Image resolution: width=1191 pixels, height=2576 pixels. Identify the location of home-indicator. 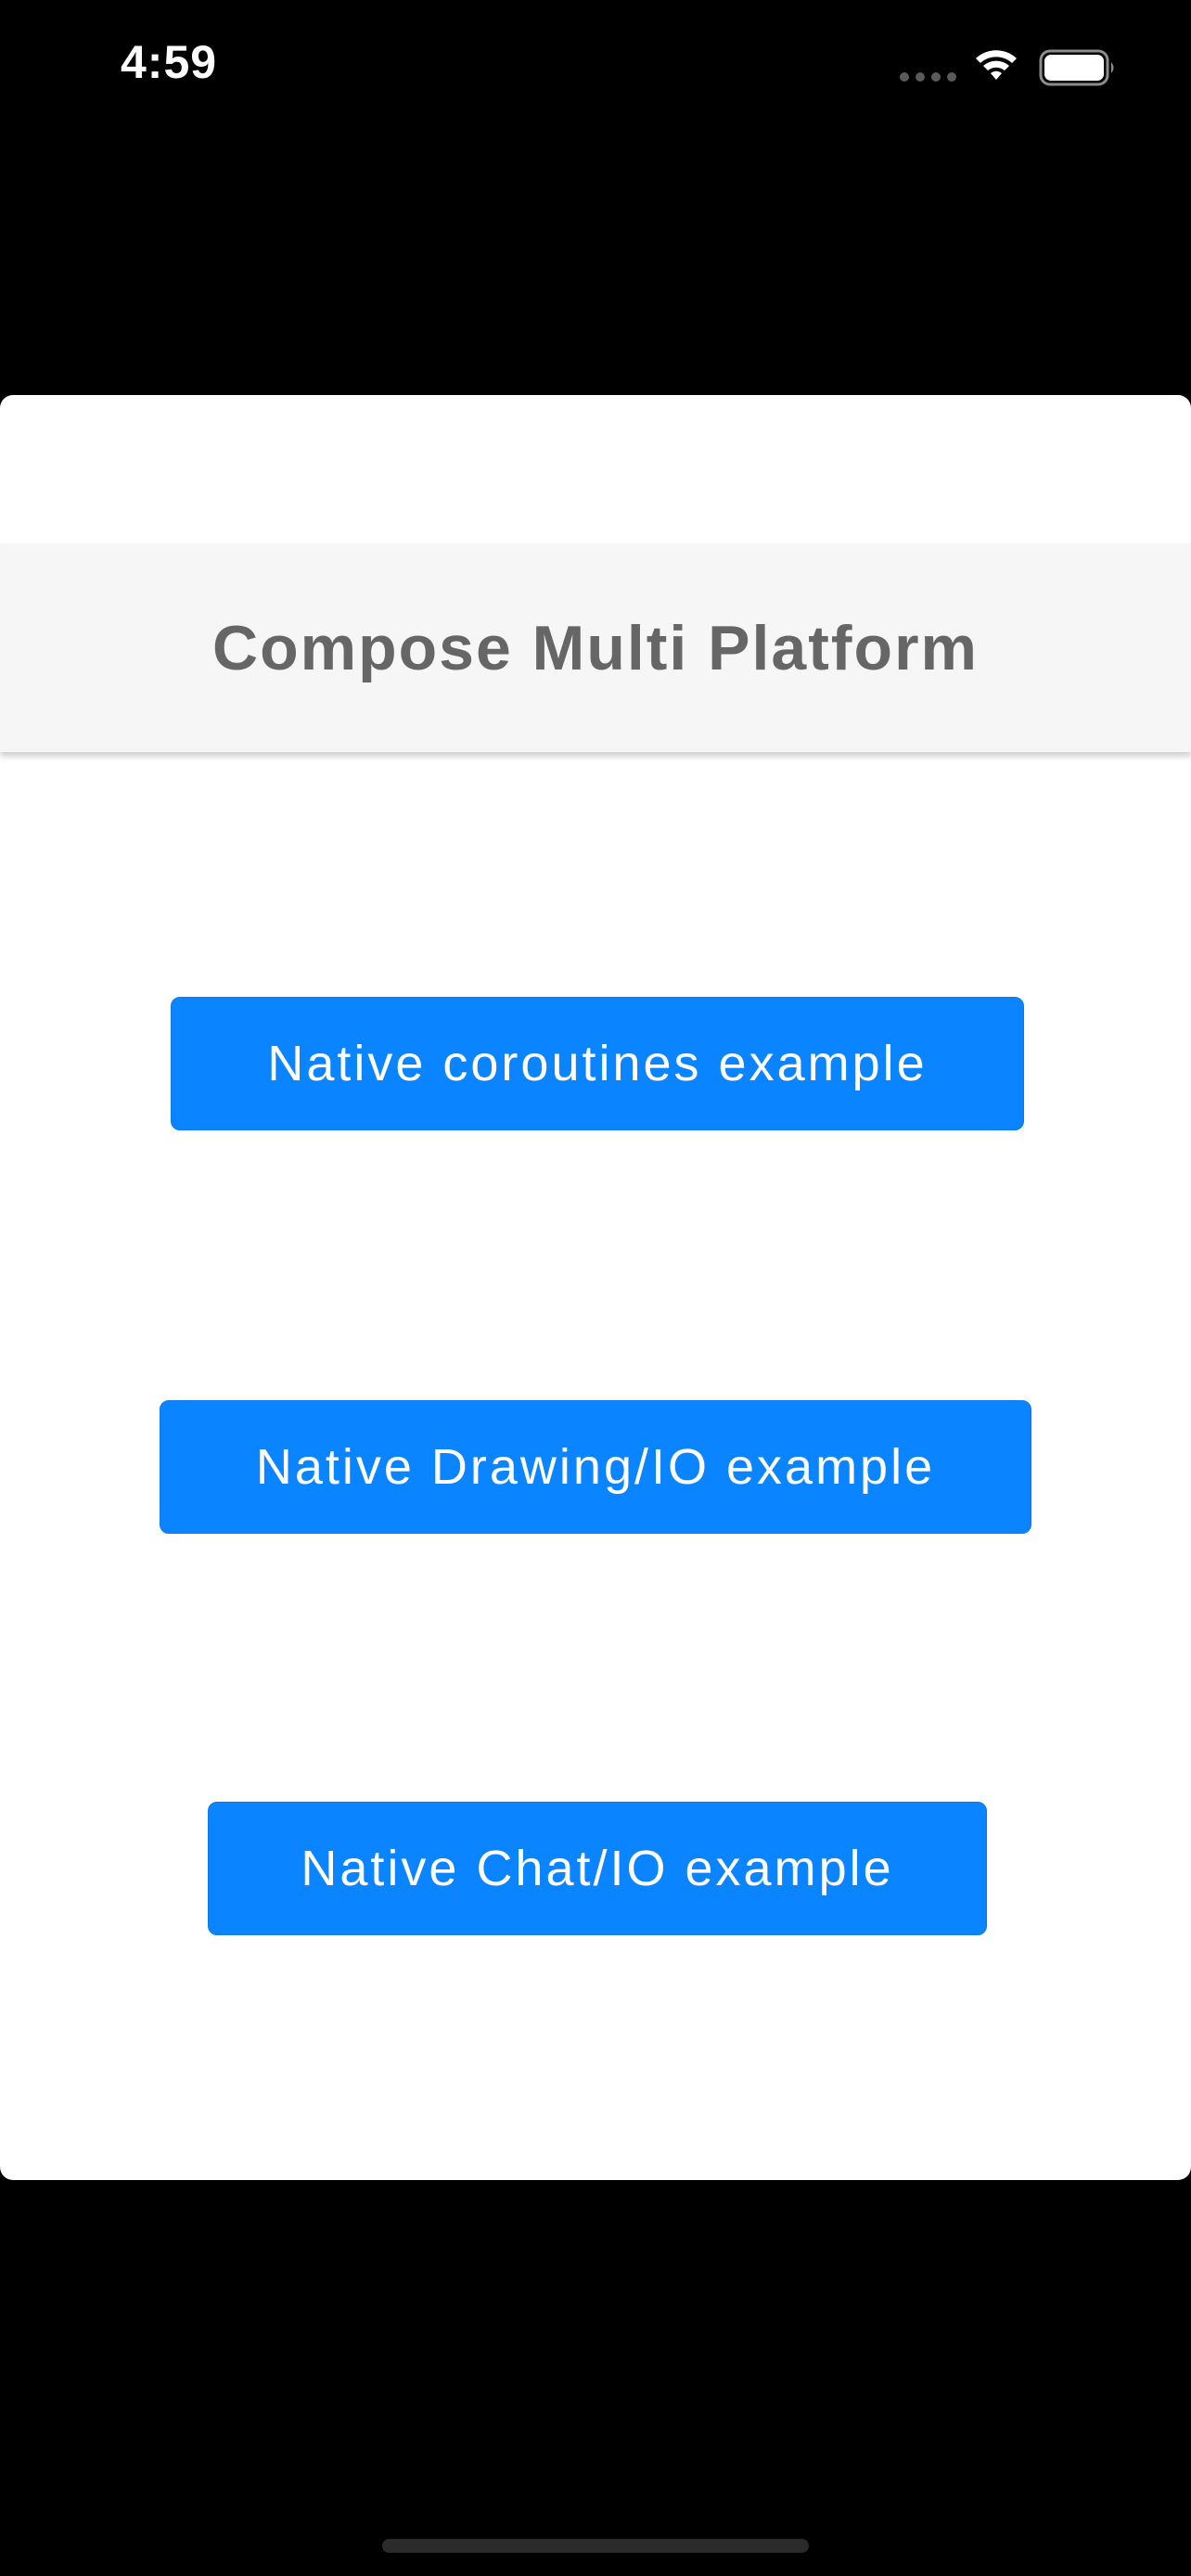
(595, 2546).